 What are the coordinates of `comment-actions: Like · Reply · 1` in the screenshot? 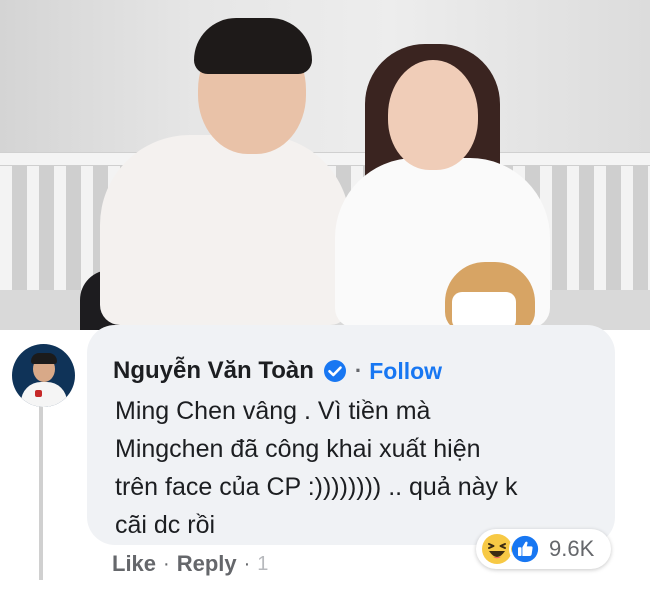 It's located at (190, 564).